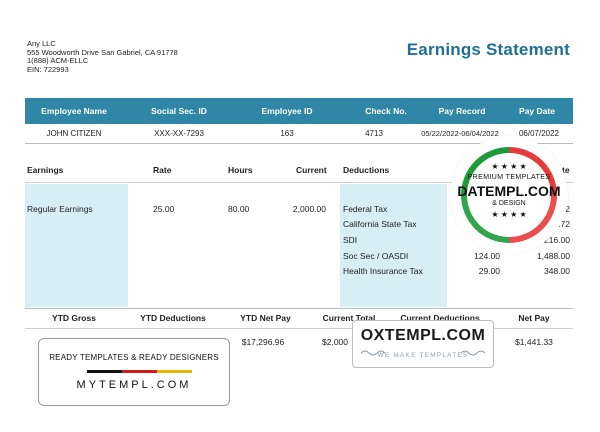 The image size is (600, 432). What do you see at coordinates (139, 371) in the screenshot?
I see `flag-bar-red` at bounding box center [139, 371].